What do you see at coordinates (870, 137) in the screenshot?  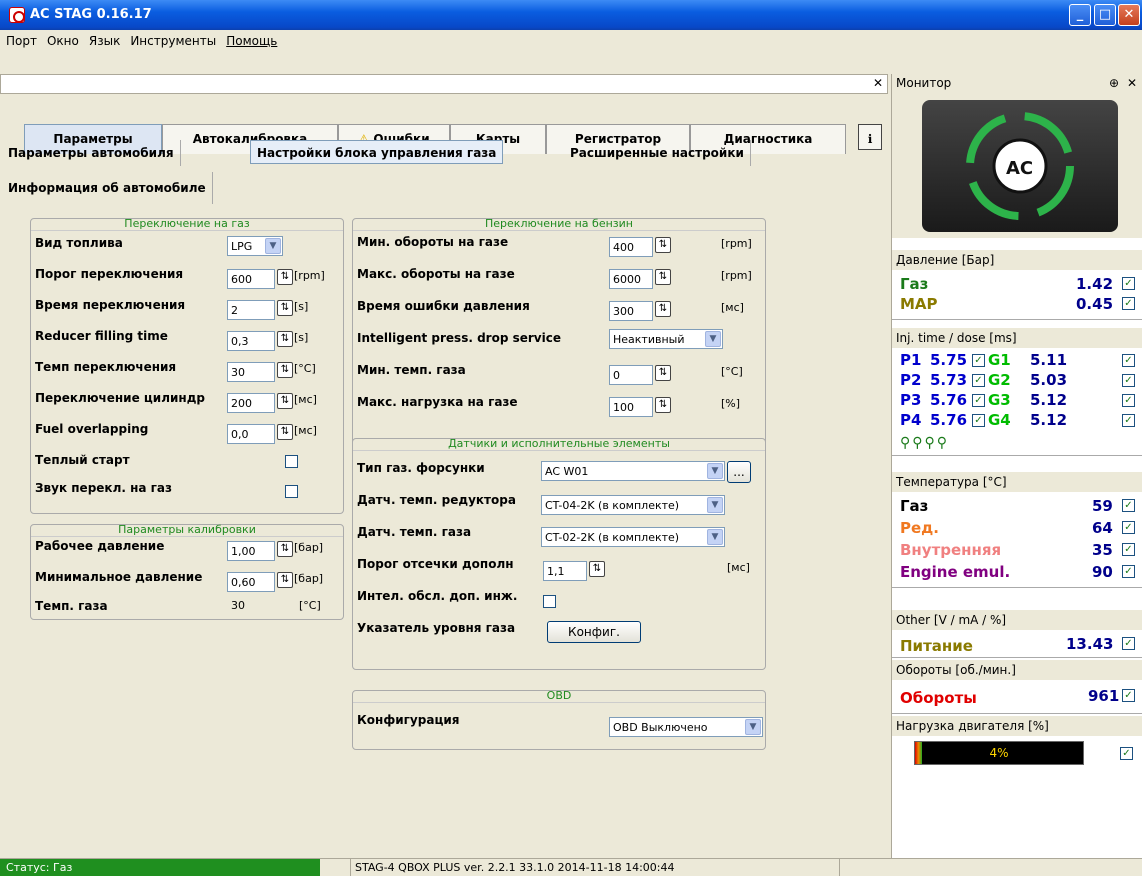 I see `help-icon: ℹ` at bounding box center [870, 137].